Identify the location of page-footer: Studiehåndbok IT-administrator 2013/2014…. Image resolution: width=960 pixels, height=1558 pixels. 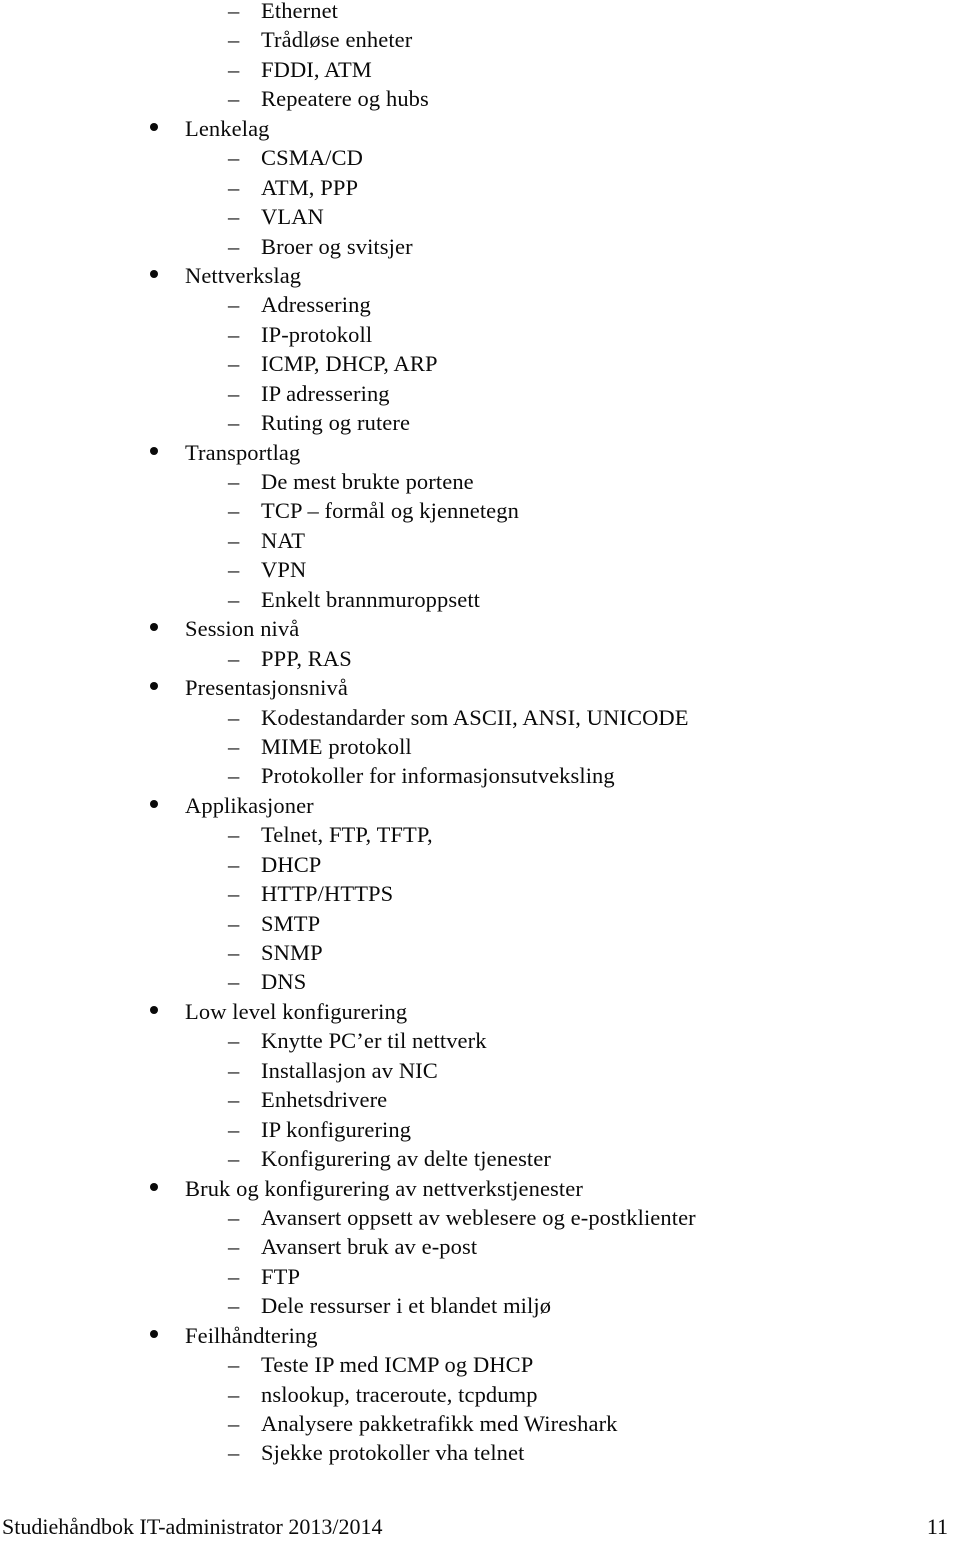
(480, 1527).